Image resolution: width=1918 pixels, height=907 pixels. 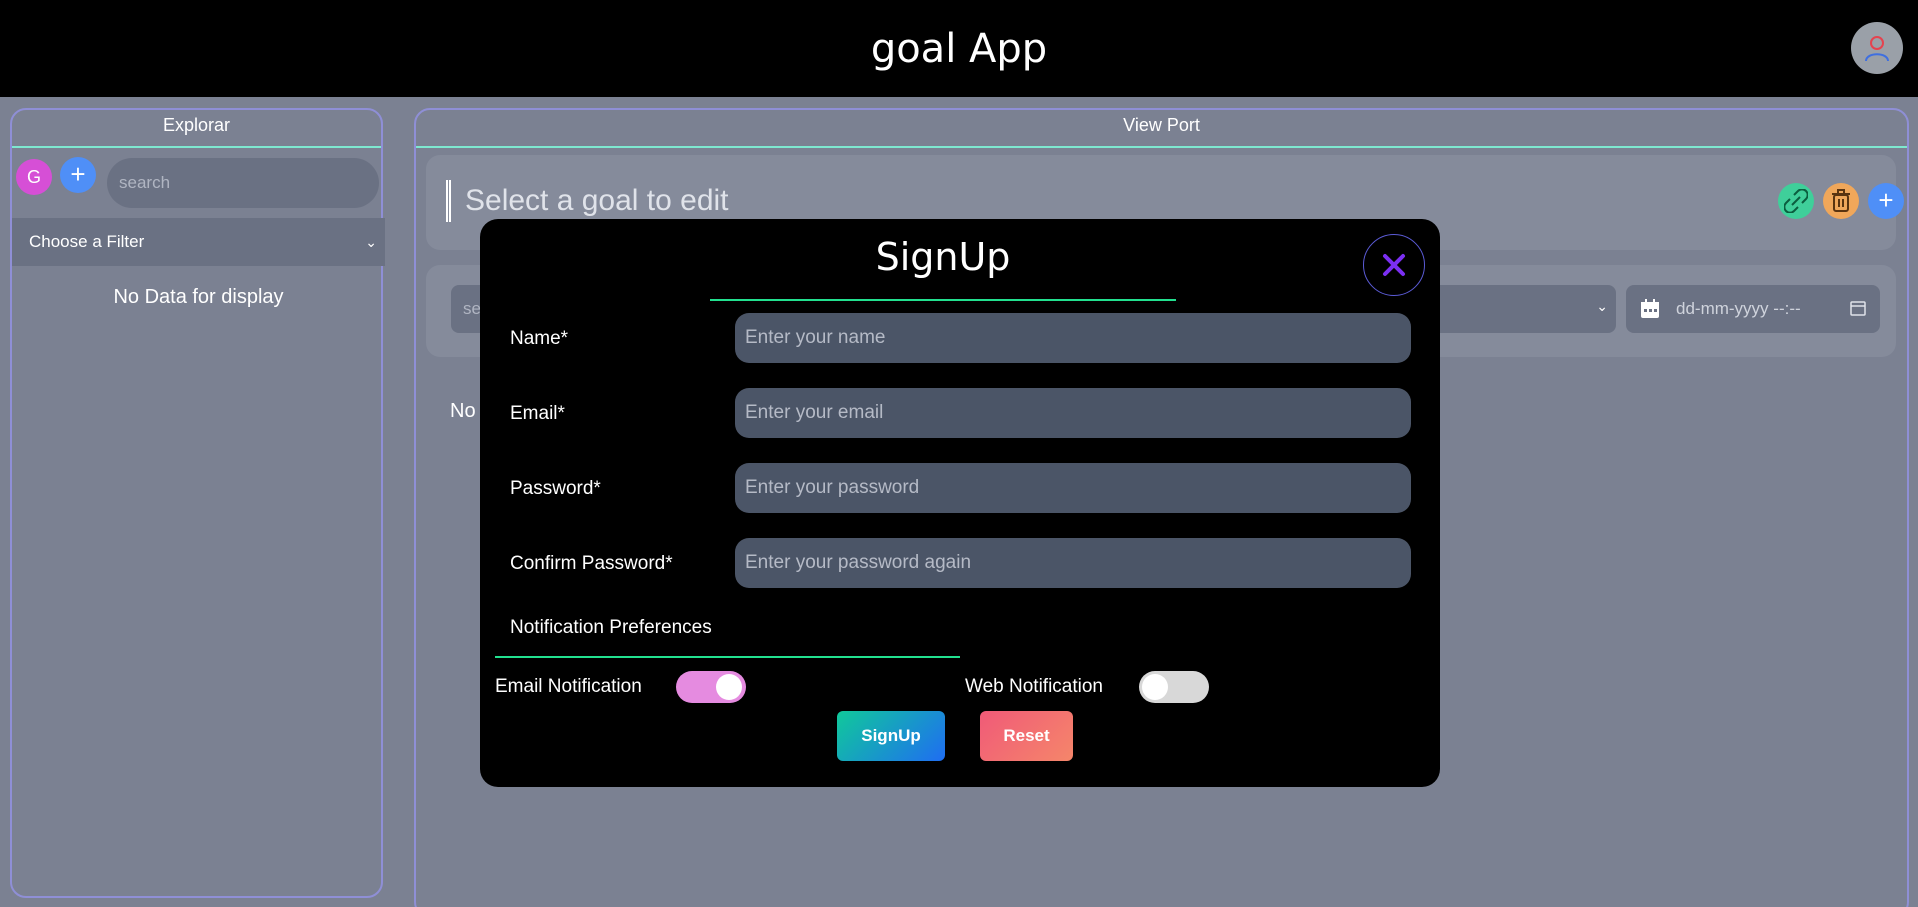 I want to click on viewport-title: View Port, so click(x=1161, y=129).